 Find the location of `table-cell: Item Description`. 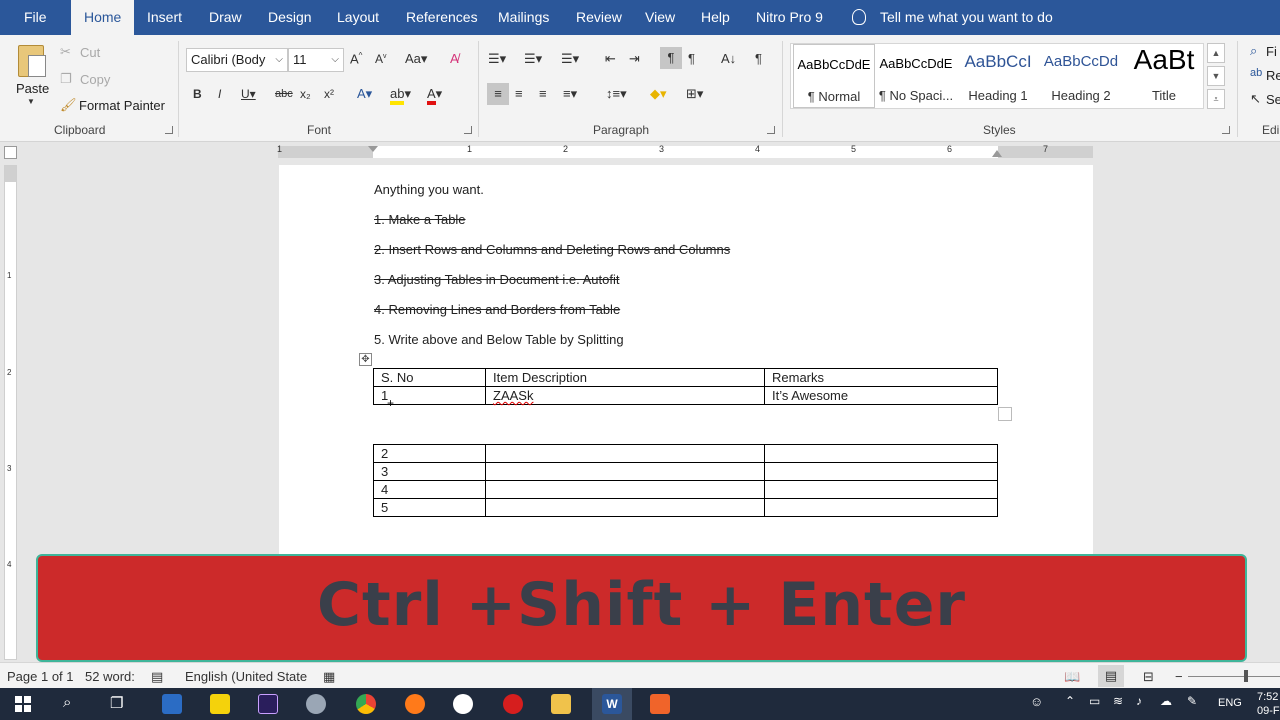

table-cell: Item Description is located at coordinates (625, 377).